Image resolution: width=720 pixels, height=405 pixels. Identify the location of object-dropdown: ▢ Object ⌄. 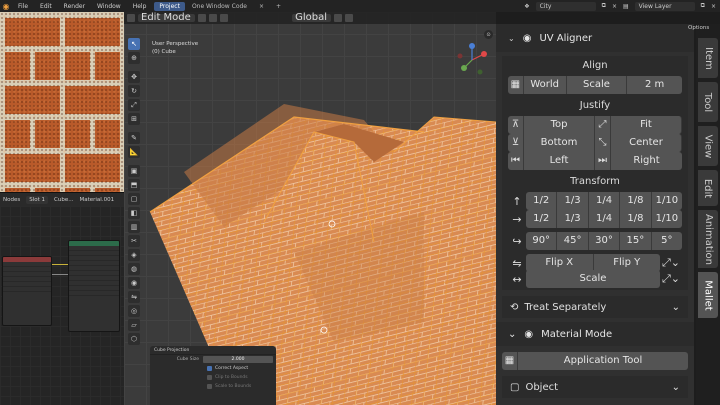
(595, 387).